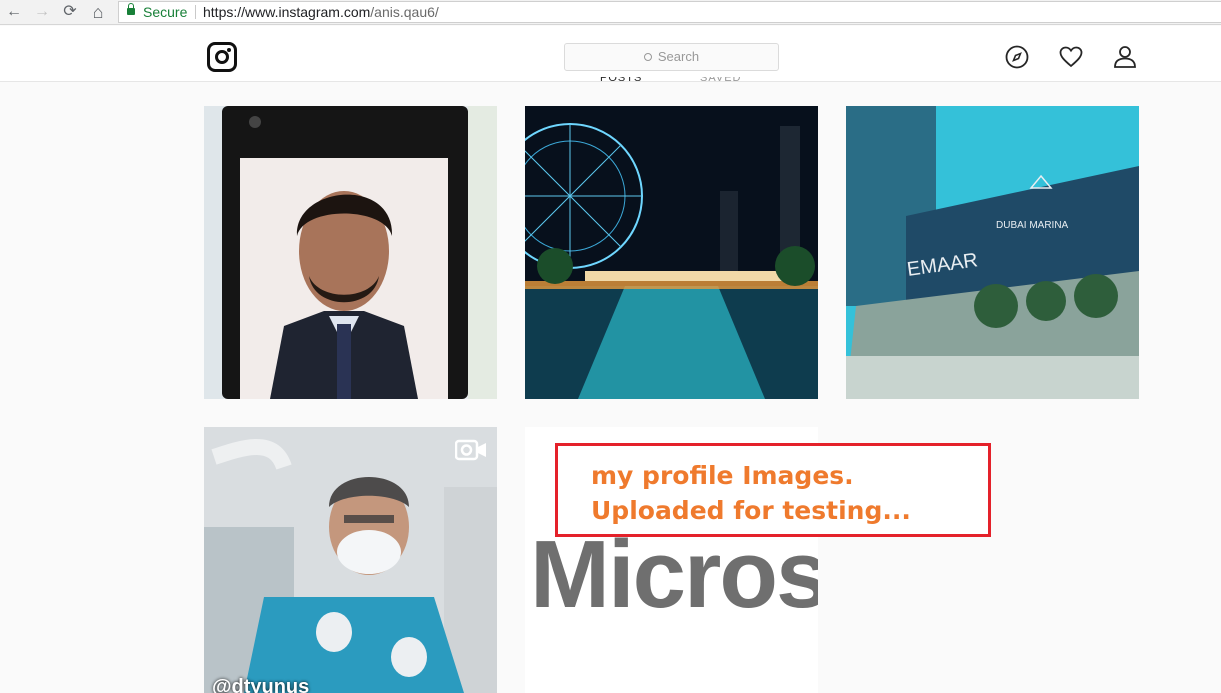  I want to click on video-handle-overlay: @dtyunus, so click(261, 684).